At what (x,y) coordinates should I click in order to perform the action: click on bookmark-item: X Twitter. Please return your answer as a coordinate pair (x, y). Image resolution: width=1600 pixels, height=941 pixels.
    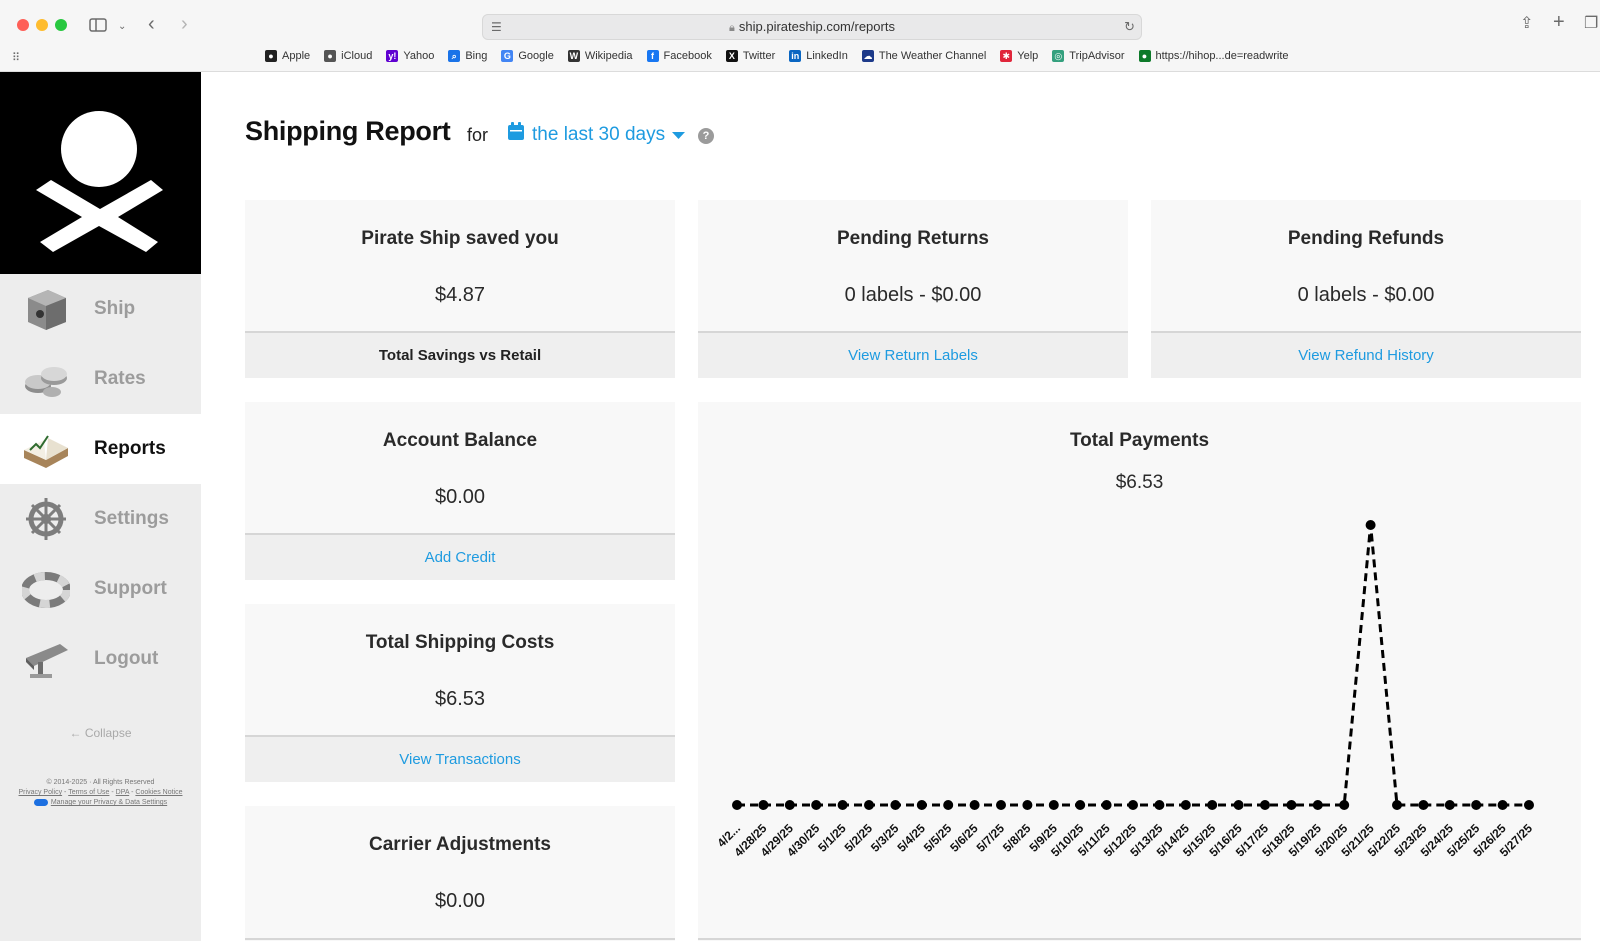
    Looking at the image, I should click on (750, 56).